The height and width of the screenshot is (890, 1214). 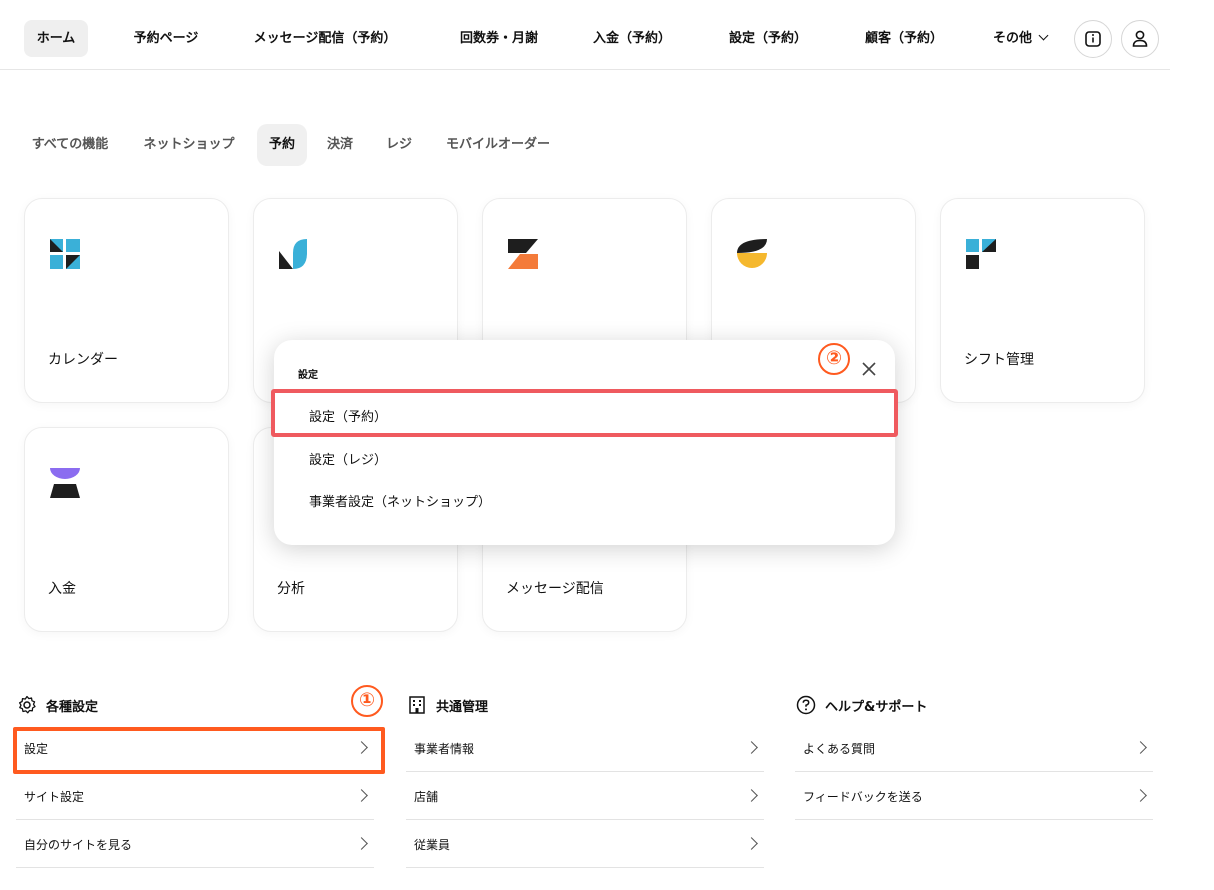 I want to click on section-help-header: ヘルプ&サポート, so click(x=861, y=705).